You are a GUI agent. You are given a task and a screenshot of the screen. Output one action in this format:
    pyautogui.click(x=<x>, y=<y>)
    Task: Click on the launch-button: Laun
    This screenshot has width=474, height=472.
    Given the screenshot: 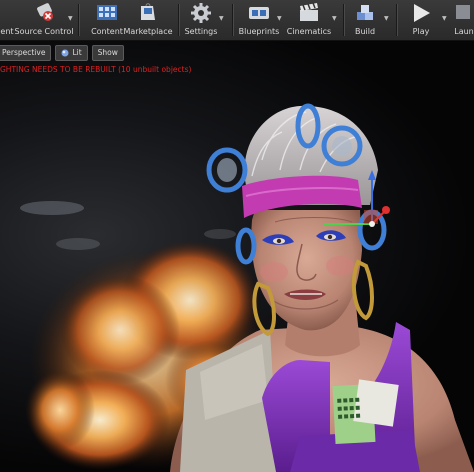 What is the action you would take?
    pyautogui.click(x=464, y=20)
    